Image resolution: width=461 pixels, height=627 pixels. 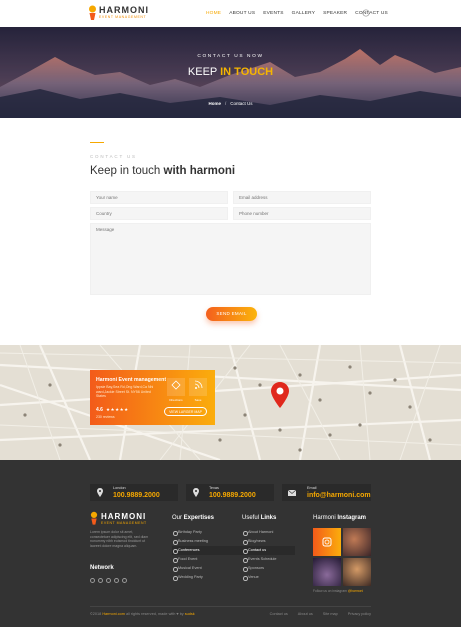 What do you see at coordinates (366, 13) in the screenshot?
I see `search-icon` at bounding box center [366, 13].